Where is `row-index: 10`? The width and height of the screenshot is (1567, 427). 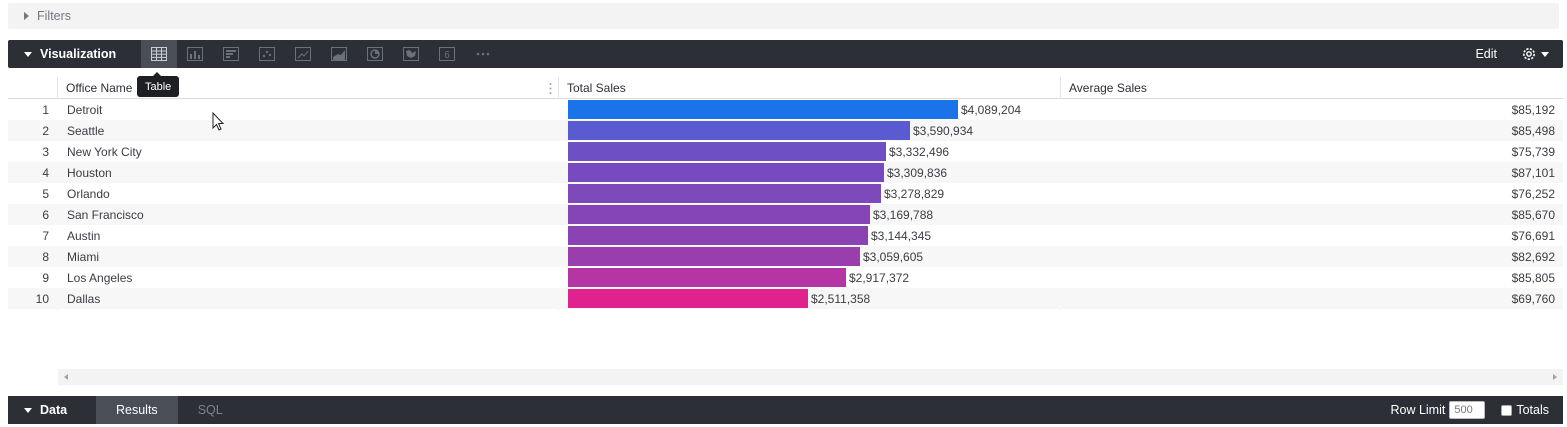 row-index: 10 is located at coordinates (42, 299).